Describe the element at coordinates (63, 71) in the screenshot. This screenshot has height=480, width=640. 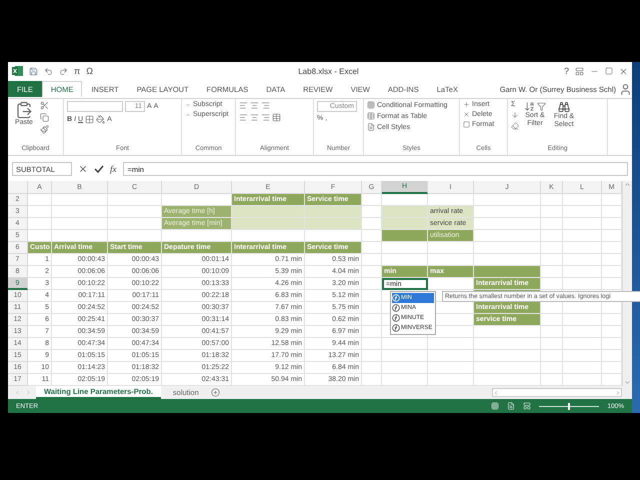
I see `redo-icon` at that location.